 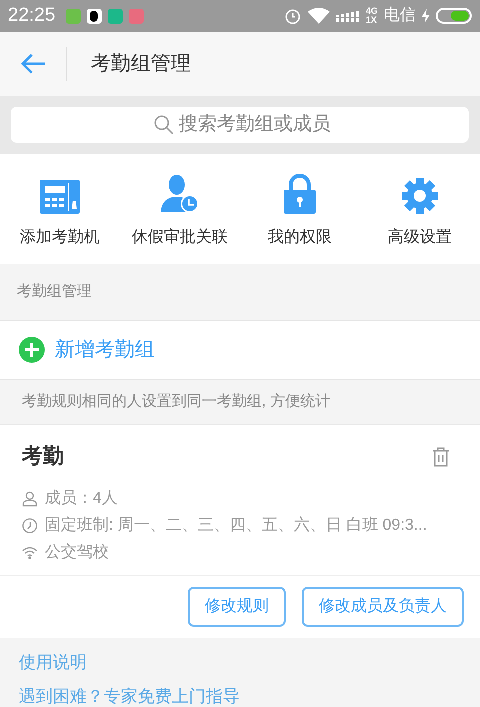 I want to click on card-reader-icon, so click(x=60, y=197).